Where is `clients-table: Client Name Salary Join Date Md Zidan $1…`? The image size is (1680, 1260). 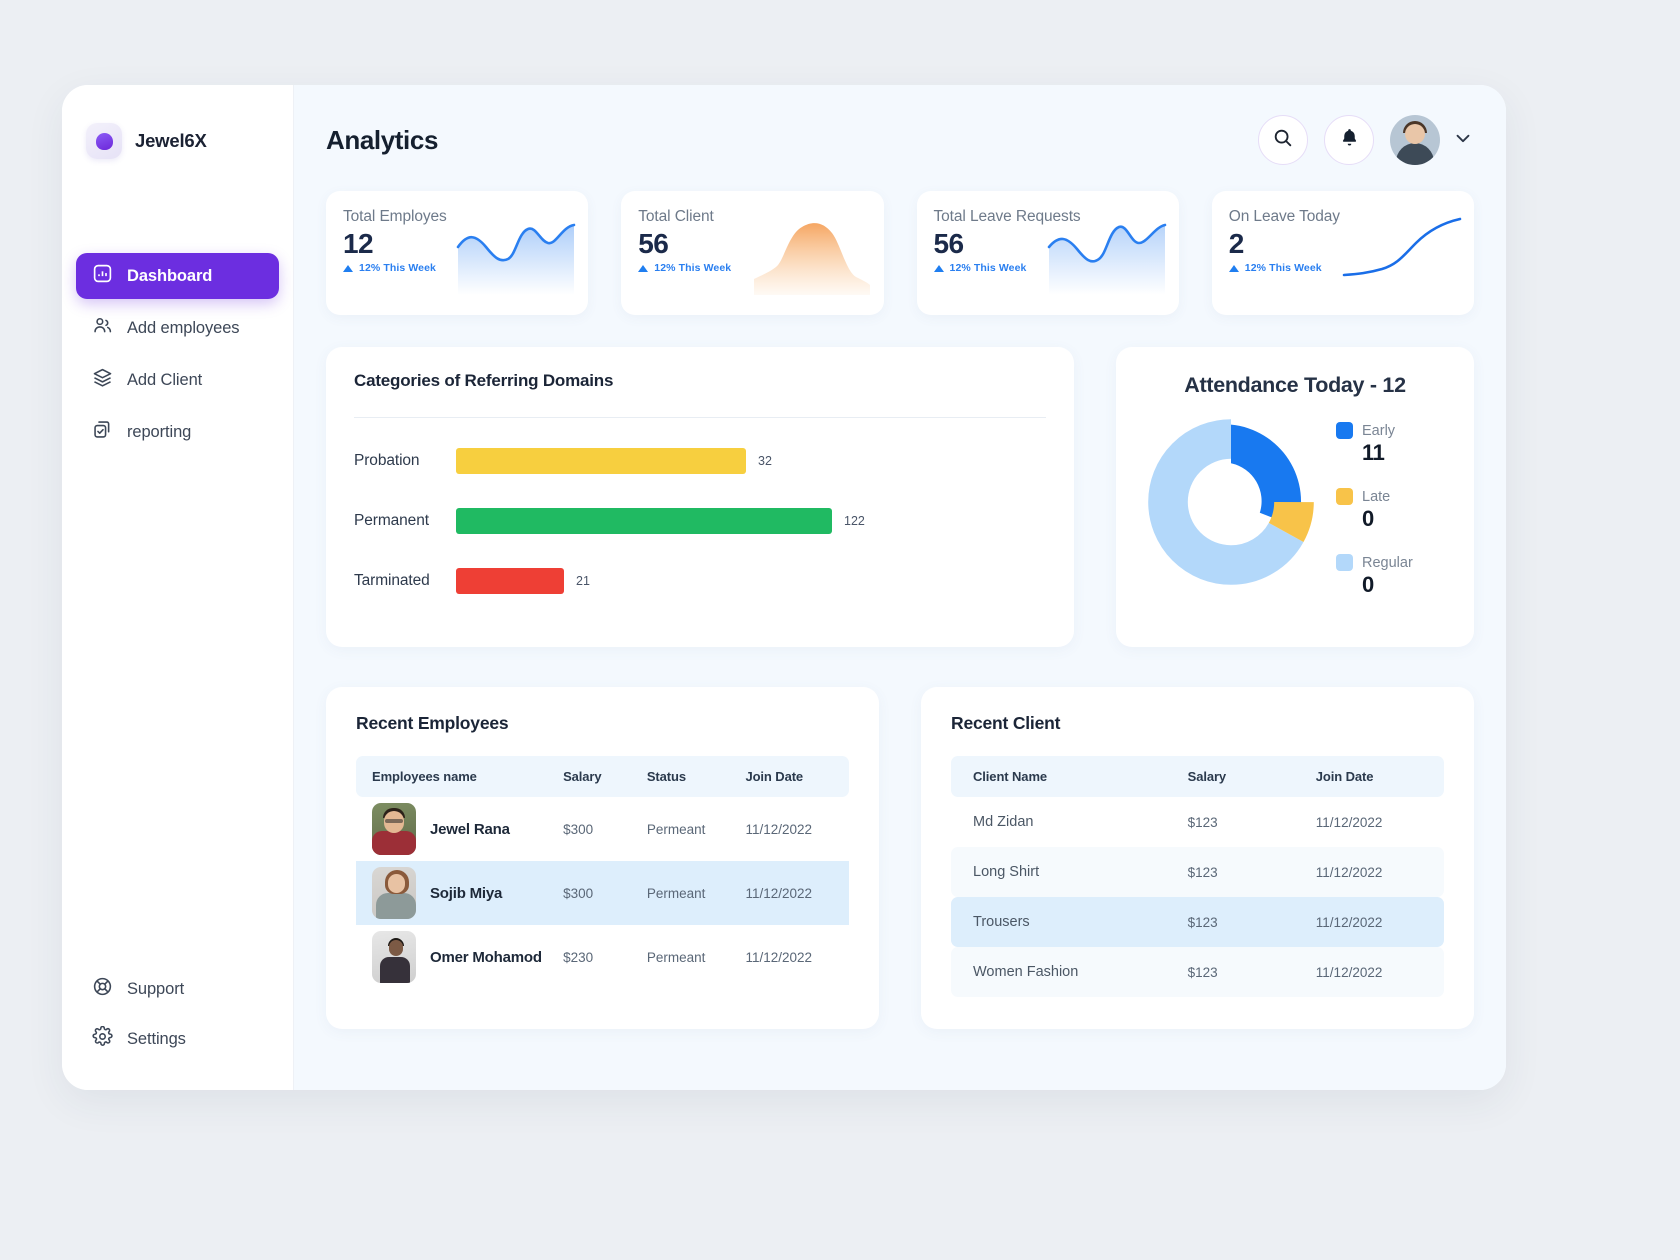 clients-table: Client Name Salary Join Date Md Zidan $1… is located at coordinates (1197, 876).